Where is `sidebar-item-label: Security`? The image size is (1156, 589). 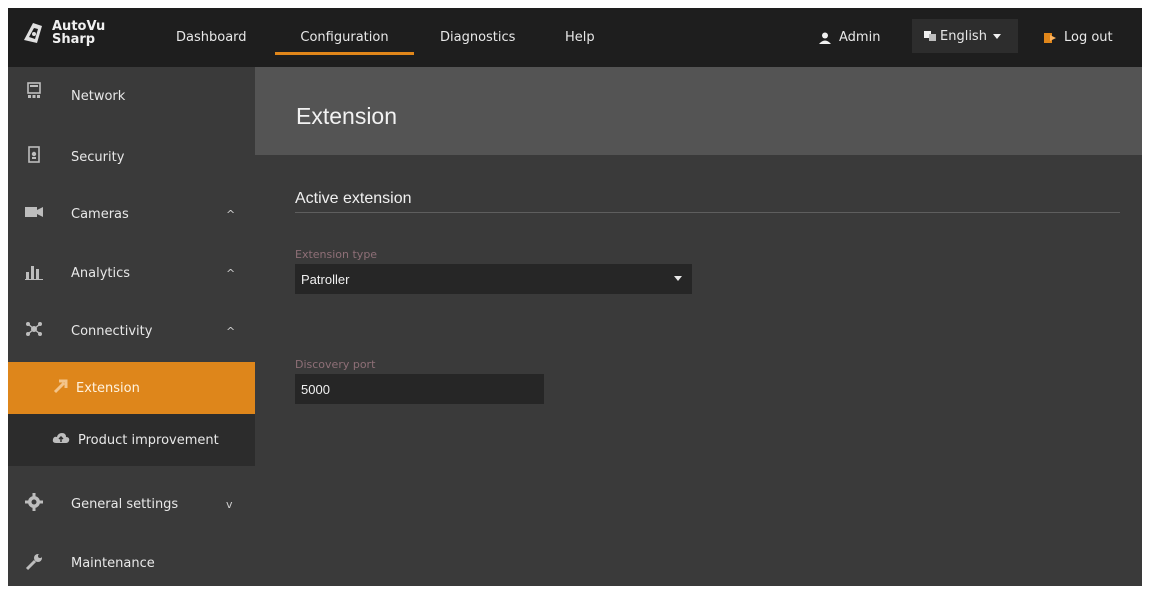 sidebar-item-label: Security is located at coordinates (98, 157).